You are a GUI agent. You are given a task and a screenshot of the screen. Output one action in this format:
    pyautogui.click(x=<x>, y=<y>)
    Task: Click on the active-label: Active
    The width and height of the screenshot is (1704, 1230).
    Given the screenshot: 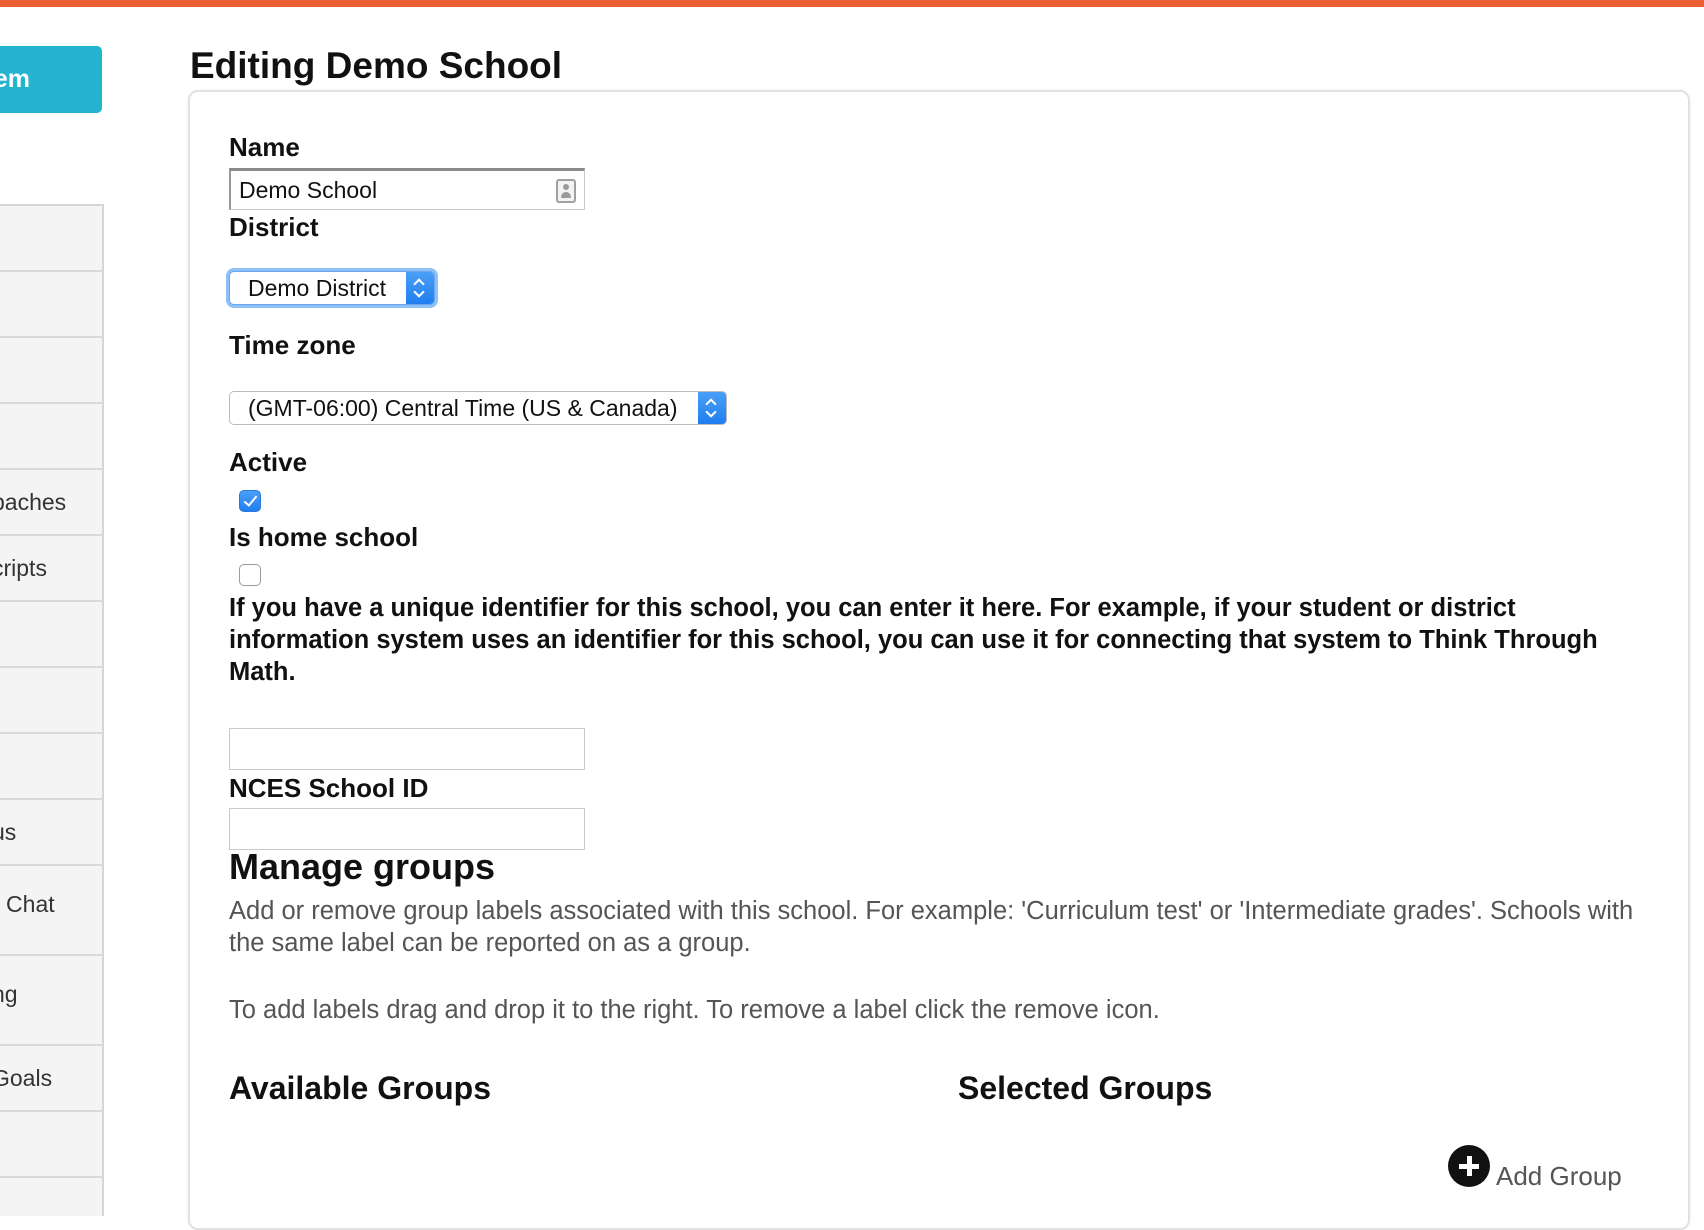 What is the action you would take?
    pyautogui.click(x=268, y=462)
    